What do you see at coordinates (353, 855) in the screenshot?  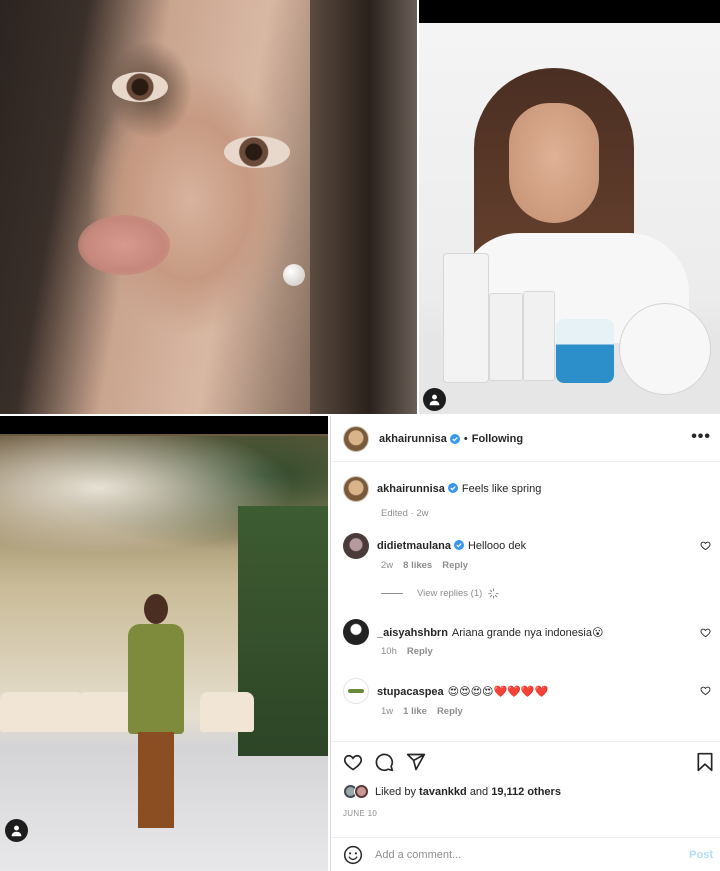 I see `emoji-icon` at bounding box center [353, 855].